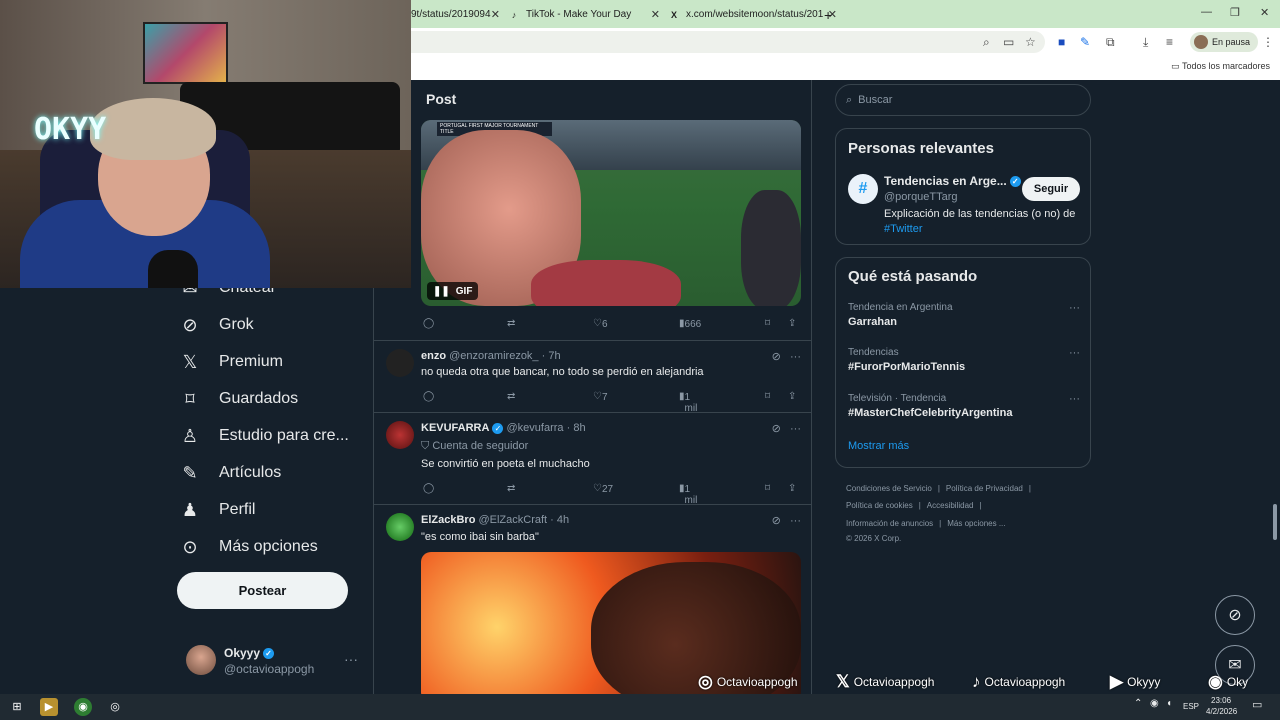 This screenshot has width=1280, height=720. What do you see at coordinates (236, 399) in the screenshot?
I see `nav-item-bookmarks: ⌑ Guardados` at bounding box center [236, 399].